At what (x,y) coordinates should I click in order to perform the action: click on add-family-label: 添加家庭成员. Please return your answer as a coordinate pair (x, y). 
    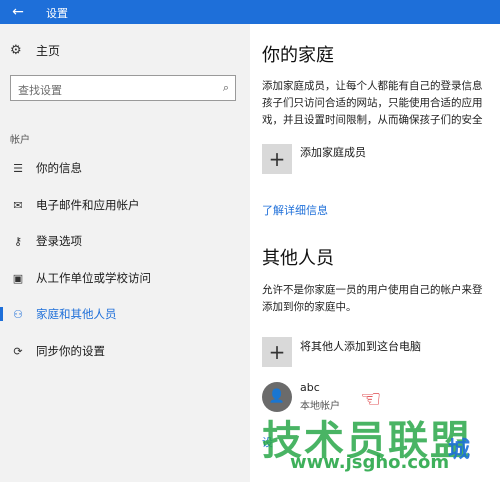
    Looking at the image, I should click on (333, 152).